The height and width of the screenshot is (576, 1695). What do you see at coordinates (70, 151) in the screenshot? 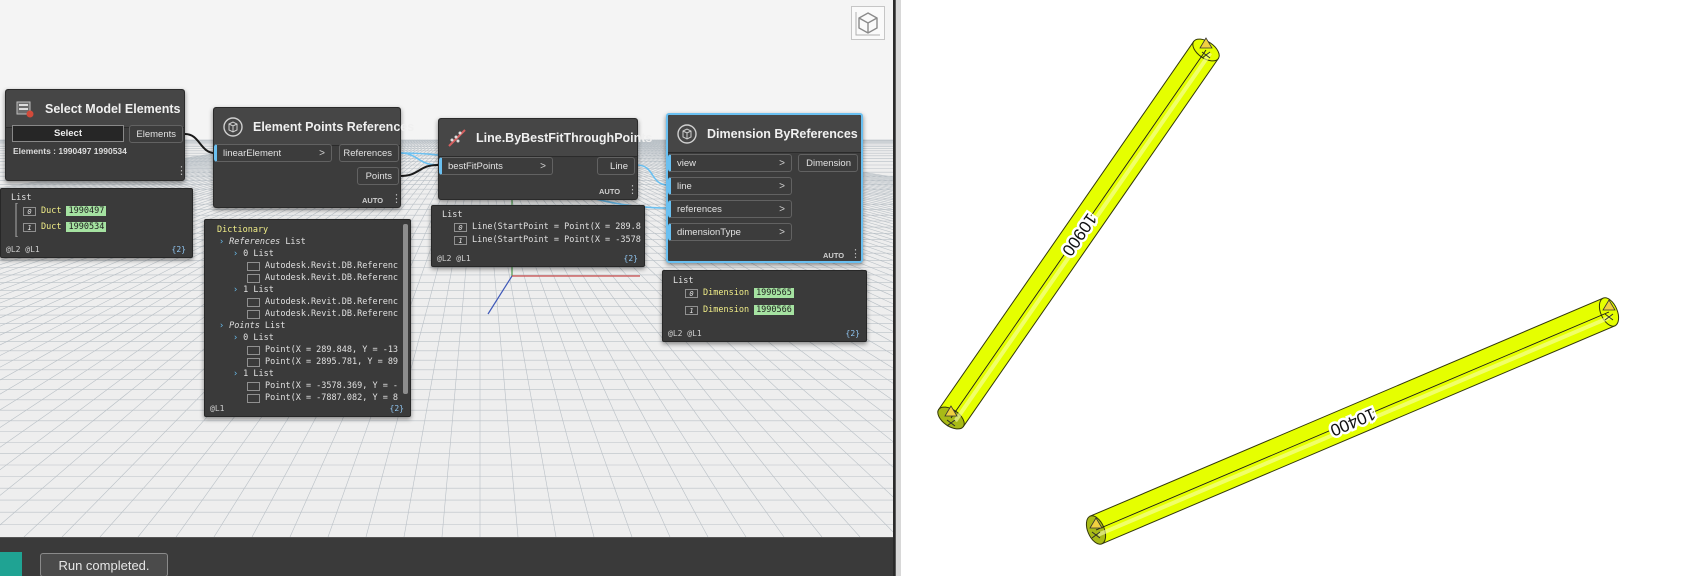
I see `elements-summary: Elements : 1990497 1990534` at bounding box center [70, 151].